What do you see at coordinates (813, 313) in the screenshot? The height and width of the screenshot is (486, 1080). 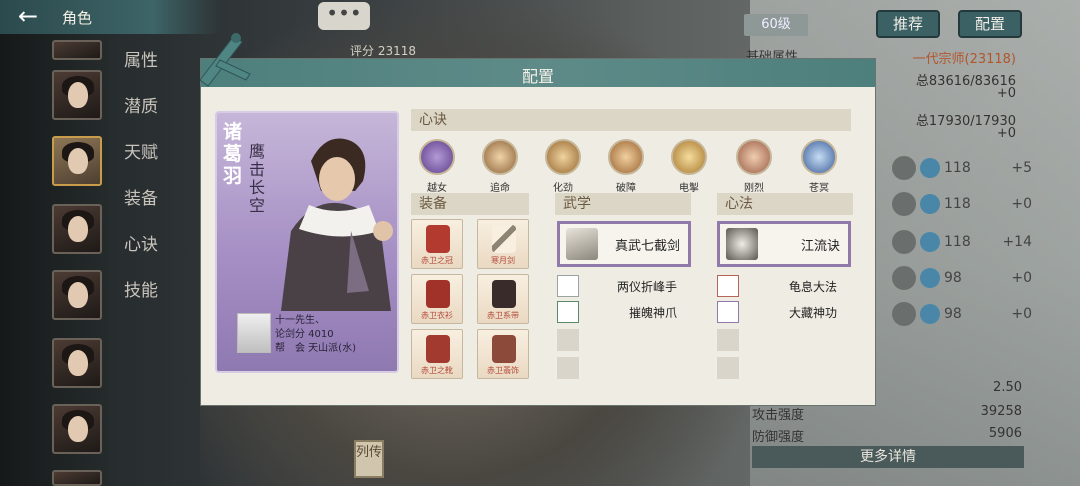 I see `xinfa-sub-name: 大藏神功` at bounding box center [813, 313].